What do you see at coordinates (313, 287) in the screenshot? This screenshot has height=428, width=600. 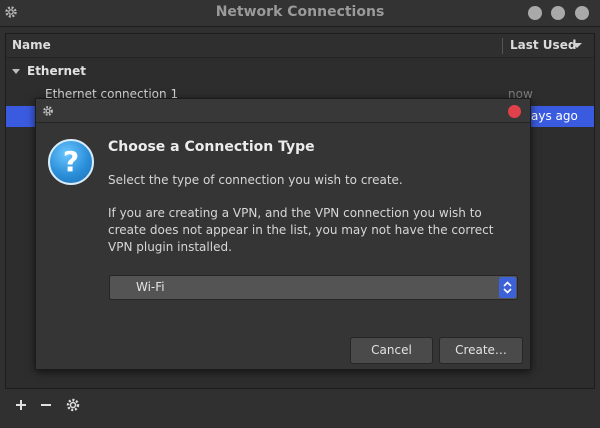 I see `connection-type-select: Wi-Fi` at bounding box center [313, 287].